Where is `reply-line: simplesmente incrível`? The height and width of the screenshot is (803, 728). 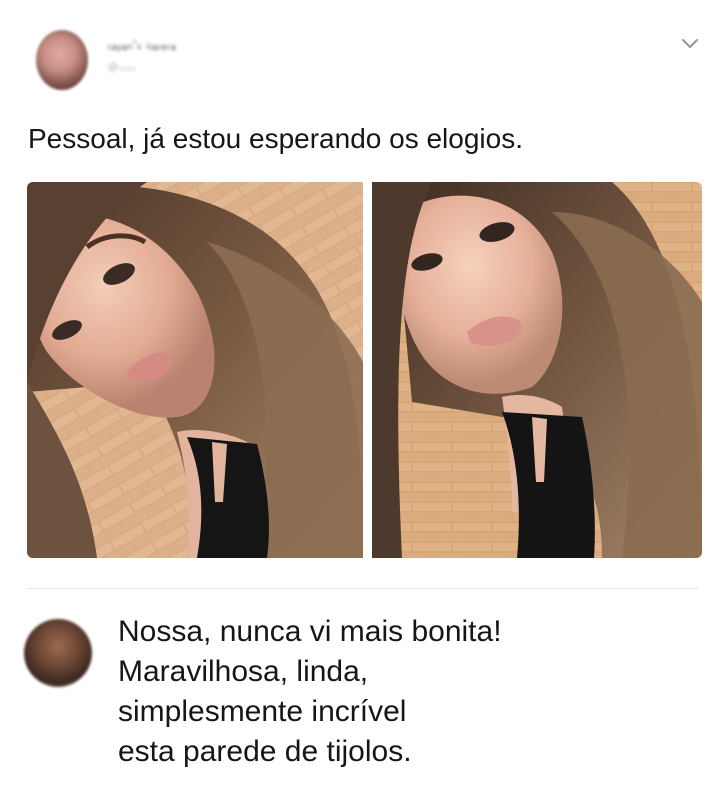
reply-line: simplesmente incrível is located at coordinates (262, 711).